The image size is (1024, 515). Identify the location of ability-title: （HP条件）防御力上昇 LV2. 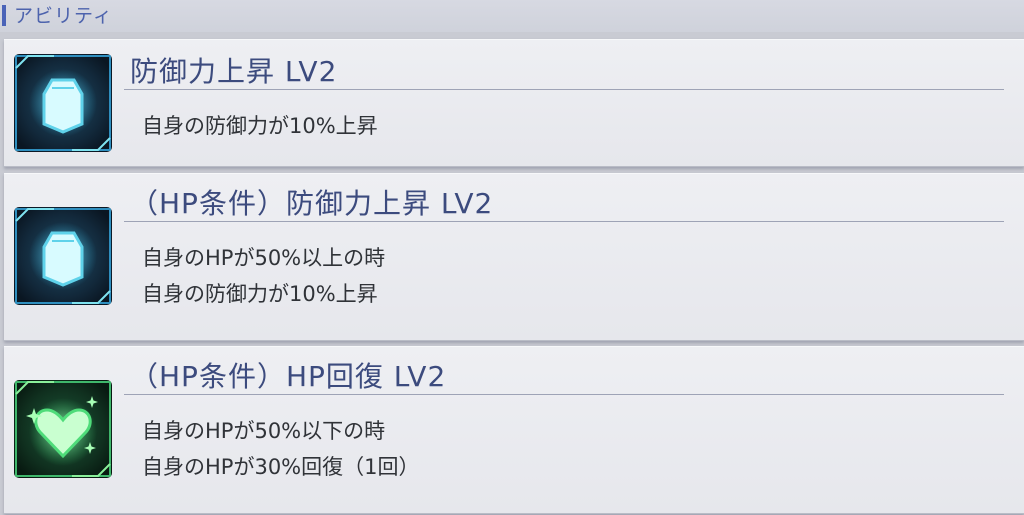
(312, 203).